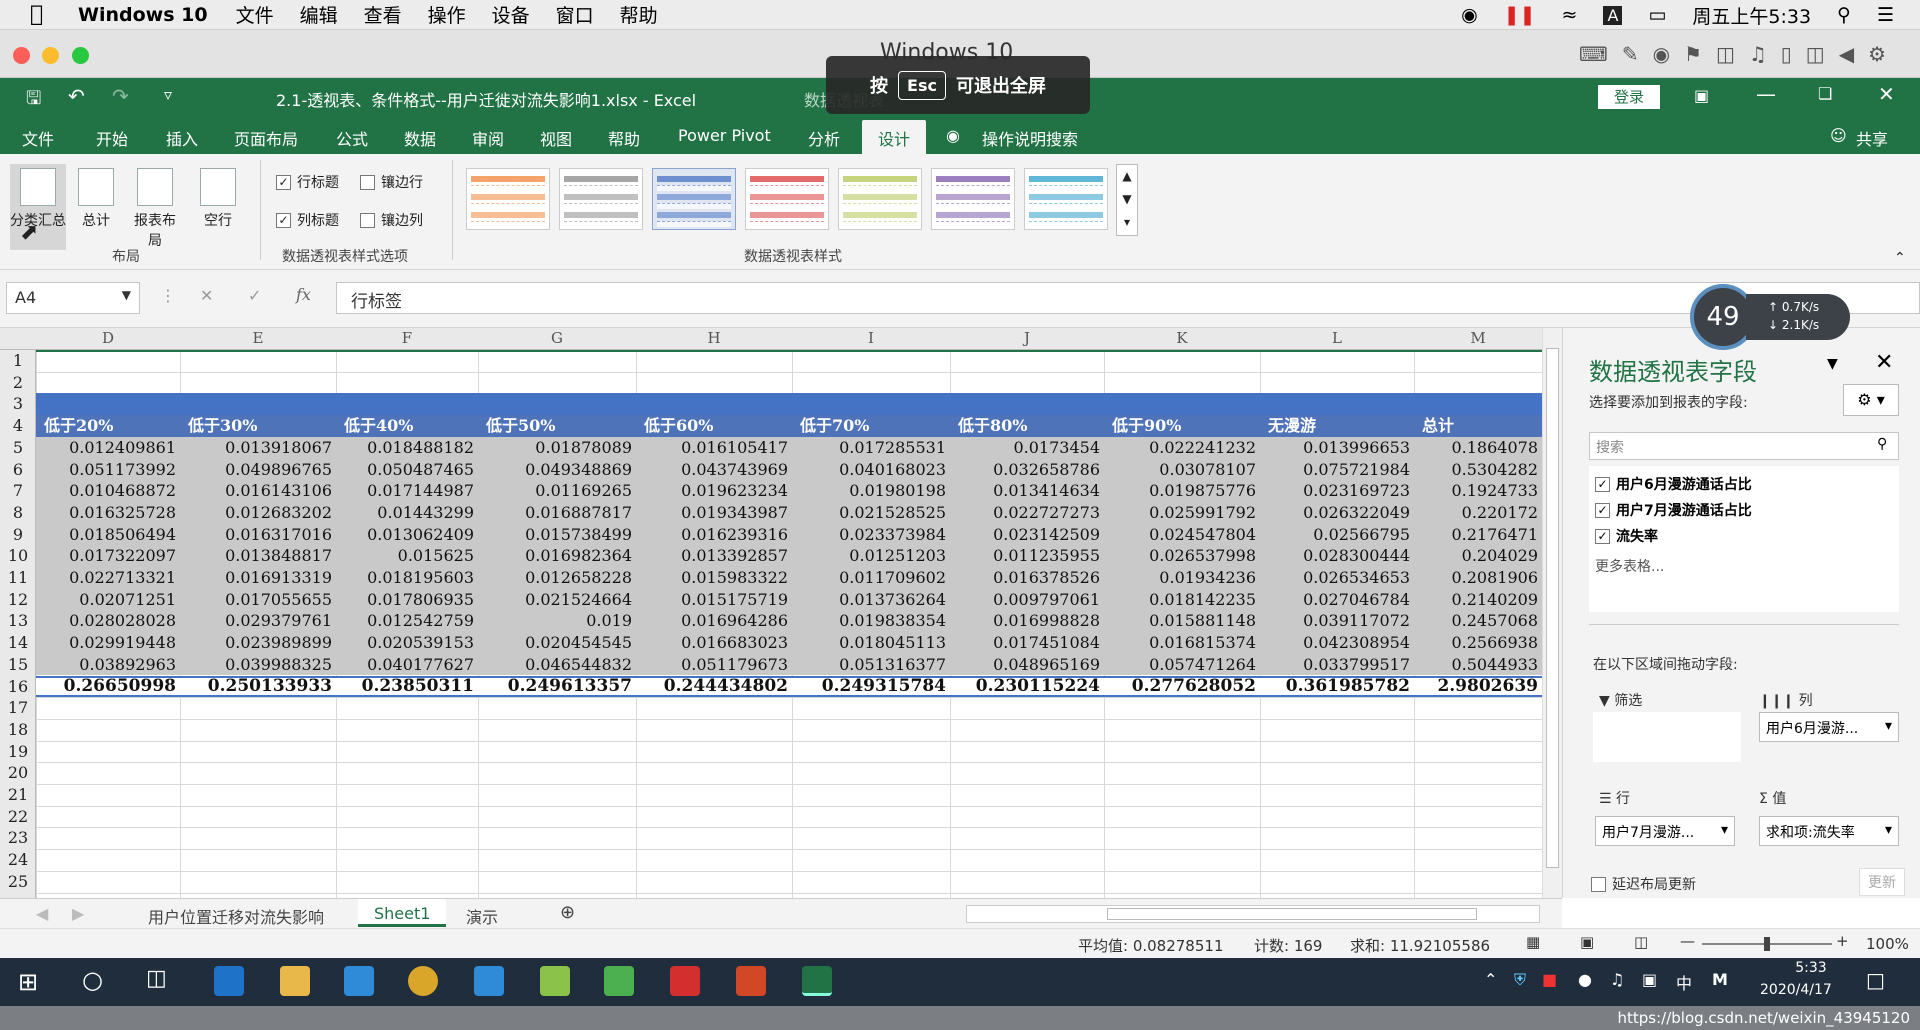 The image size is (1920, 1030). I want to click on pivot-value-cell: 0.018488182, so click(407, 448).